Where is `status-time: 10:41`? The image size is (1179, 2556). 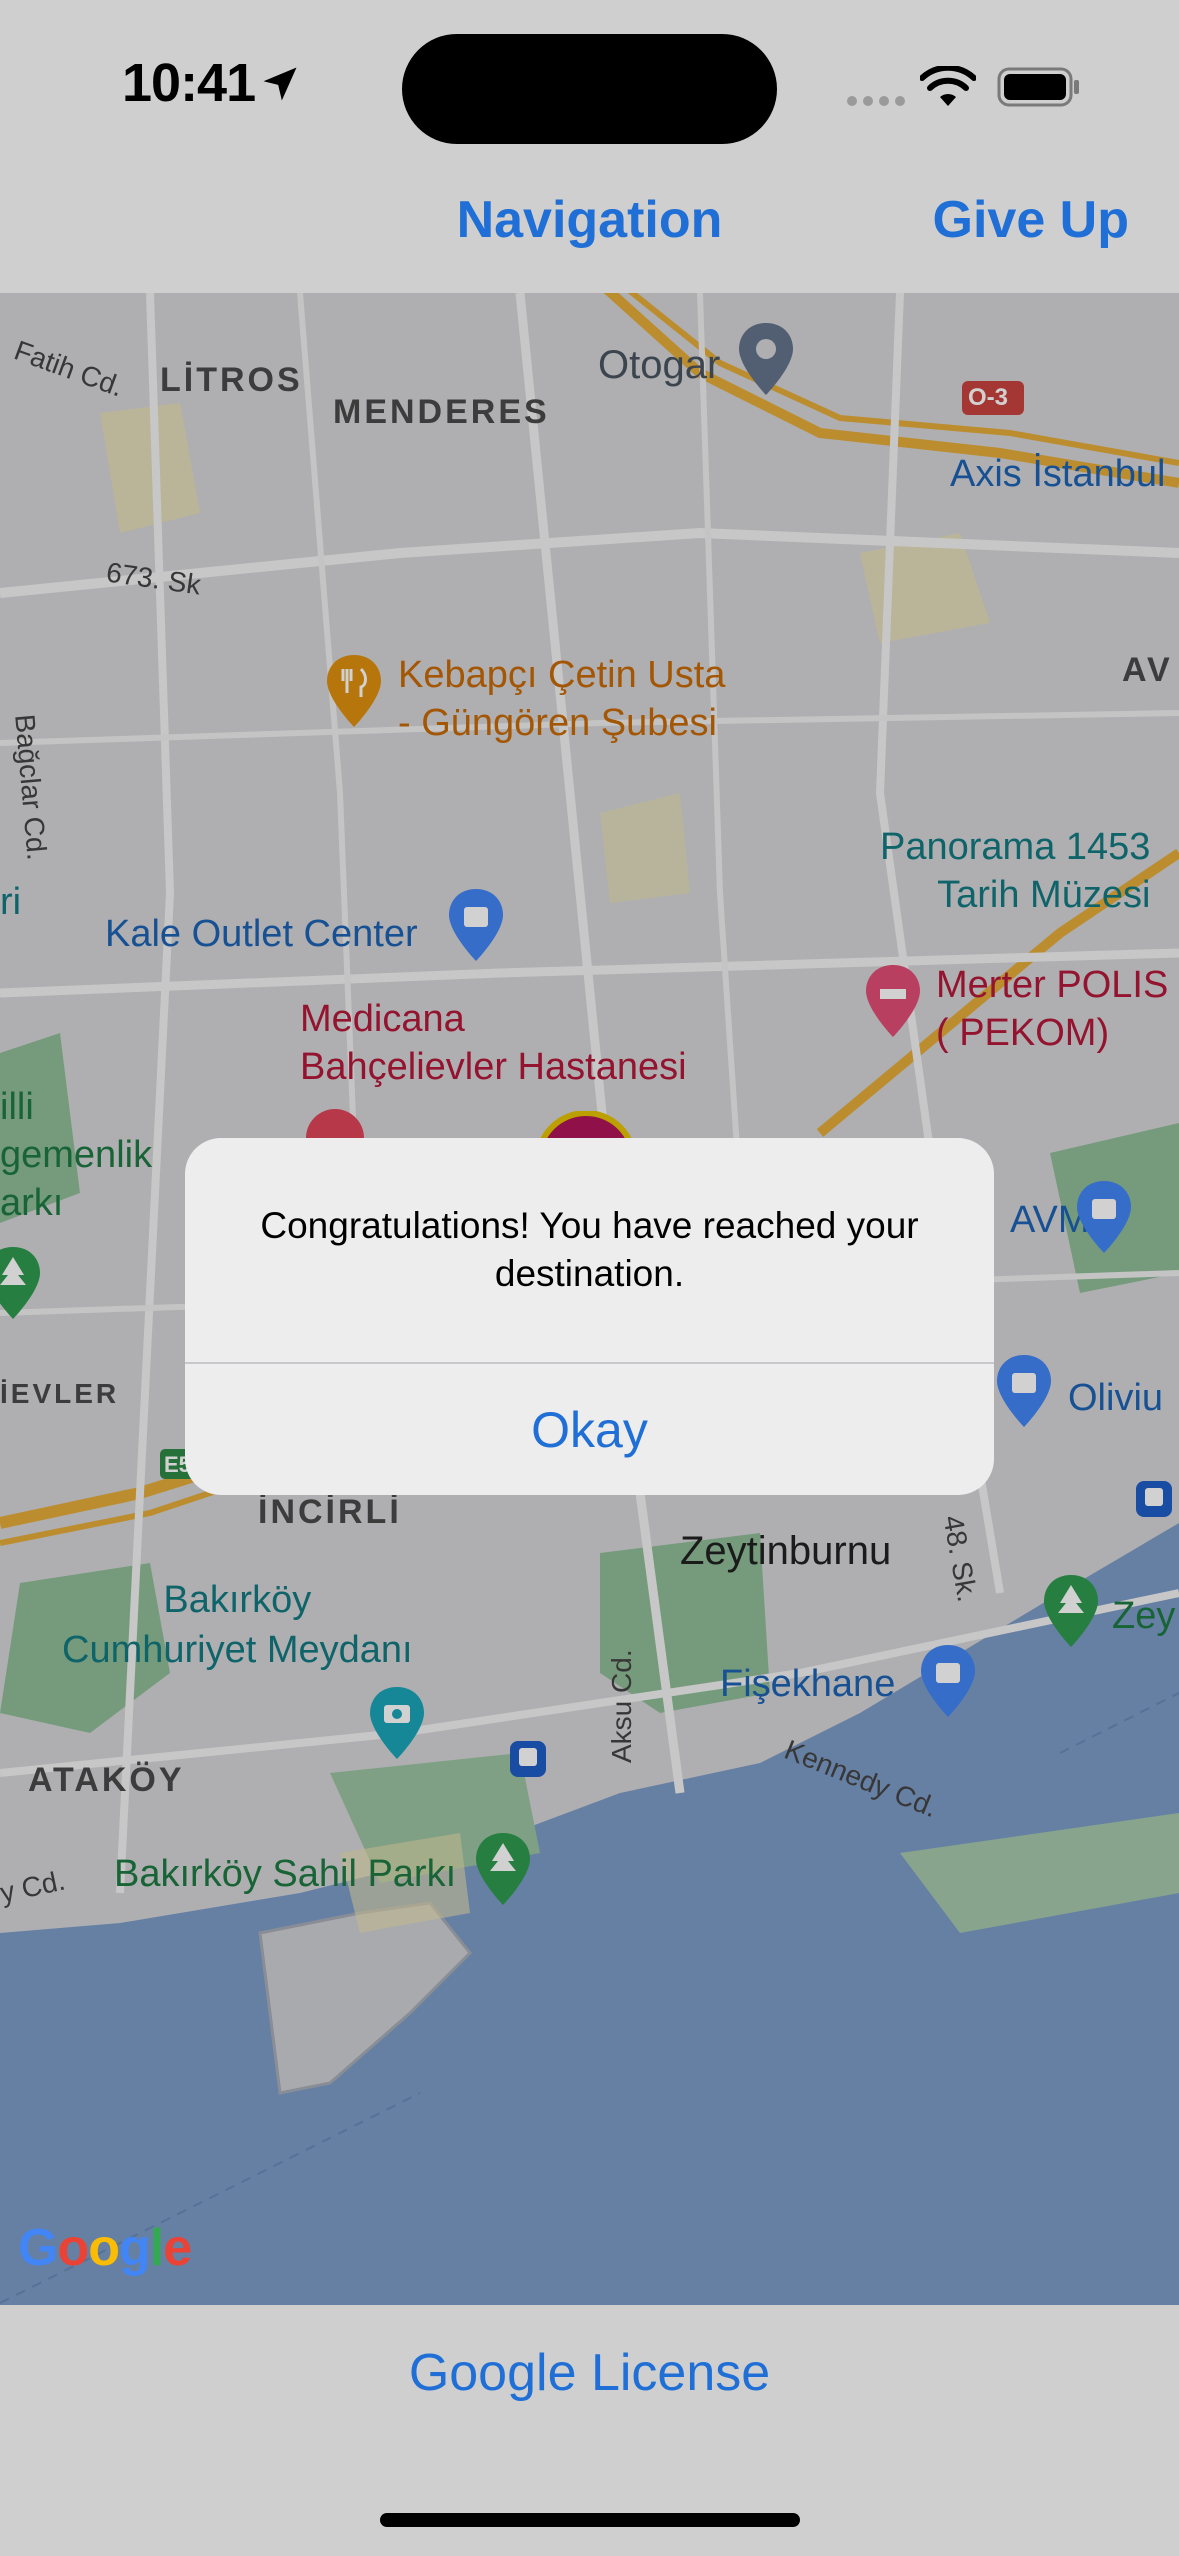
status-time: 10:41 is located at coordinates (189, 83).